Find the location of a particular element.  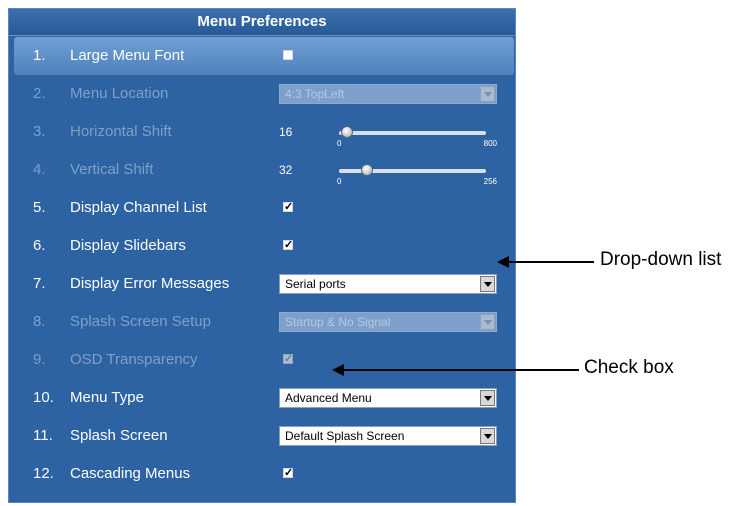

row-cascading-menus: 12. Cascading Menus ✓ is located at coordinates (262, 474).